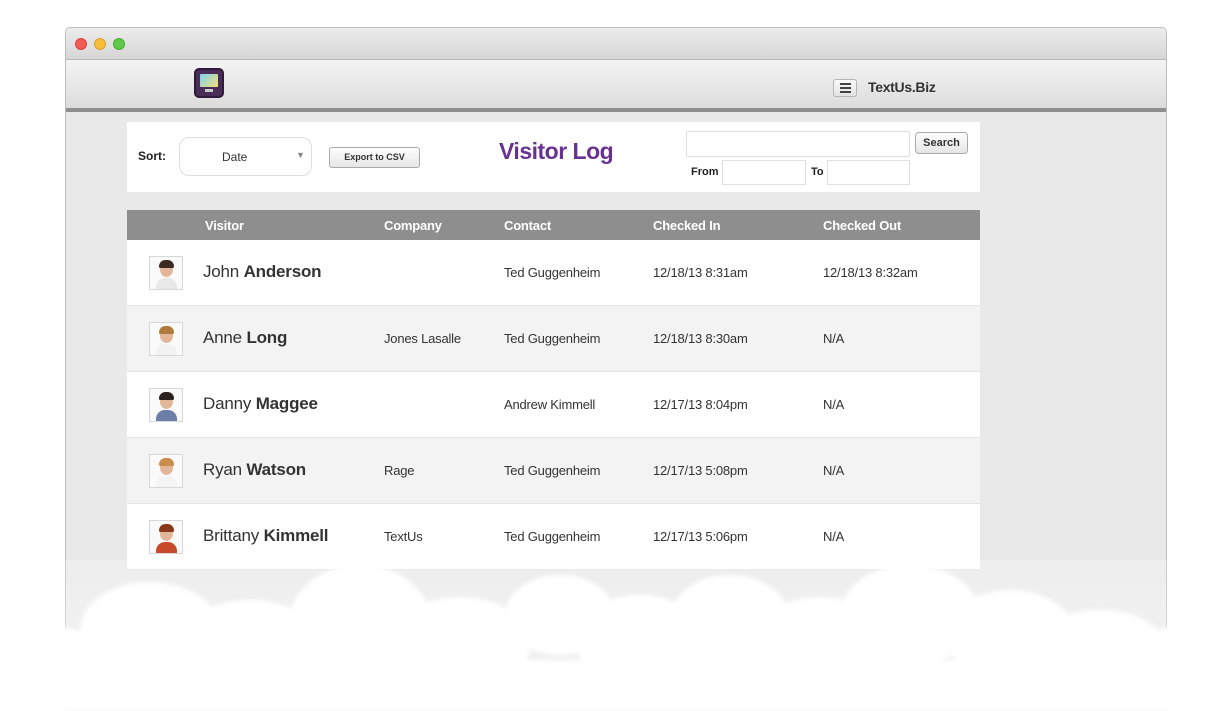  What do you see at coordinates (705, 172) in the screenshot?
I see `from-label: From` at bounding box center [705, 172].